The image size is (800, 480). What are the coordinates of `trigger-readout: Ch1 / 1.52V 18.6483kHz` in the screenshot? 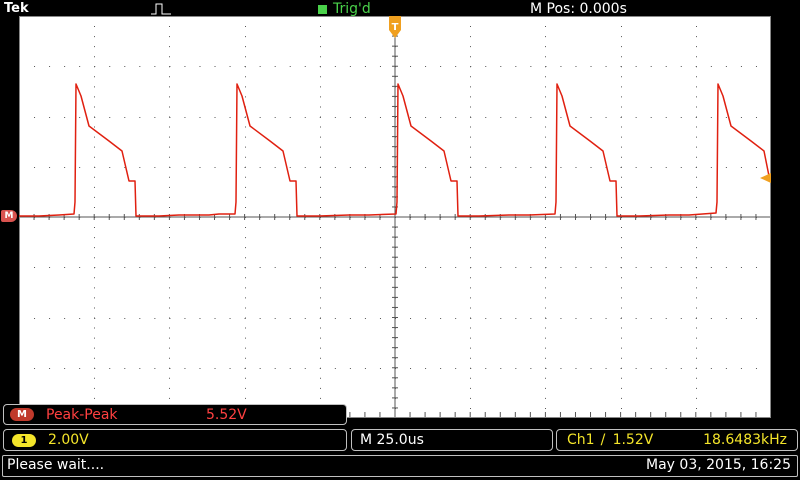 It's located at (677, 440).